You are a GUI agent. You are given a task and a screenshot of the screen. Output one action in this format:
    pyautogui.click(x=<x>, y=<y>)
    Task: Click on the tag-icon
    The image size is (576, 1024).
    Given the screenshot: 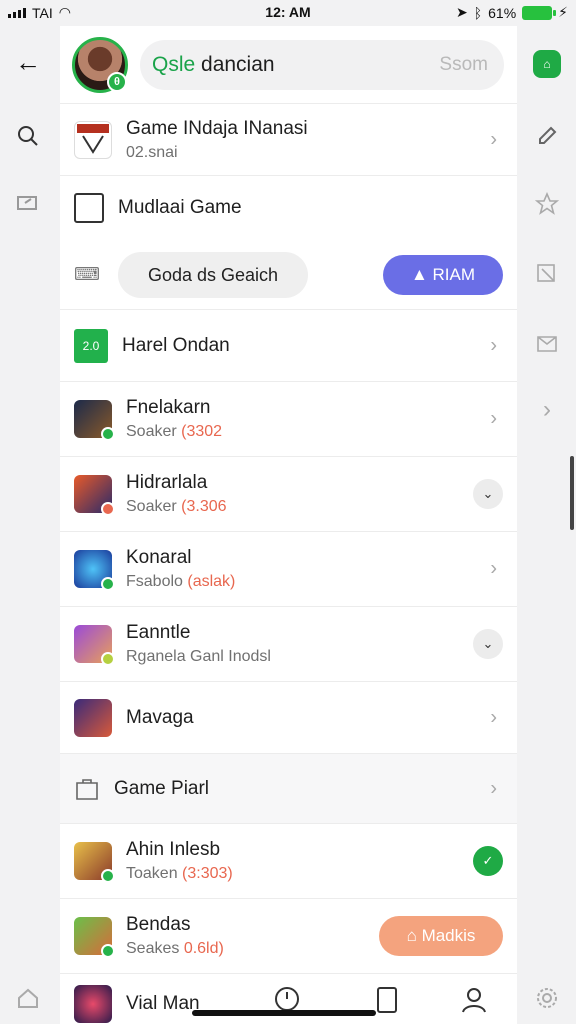 What is the action you would take?
    pyautogui.click(x=28, y=202)
    